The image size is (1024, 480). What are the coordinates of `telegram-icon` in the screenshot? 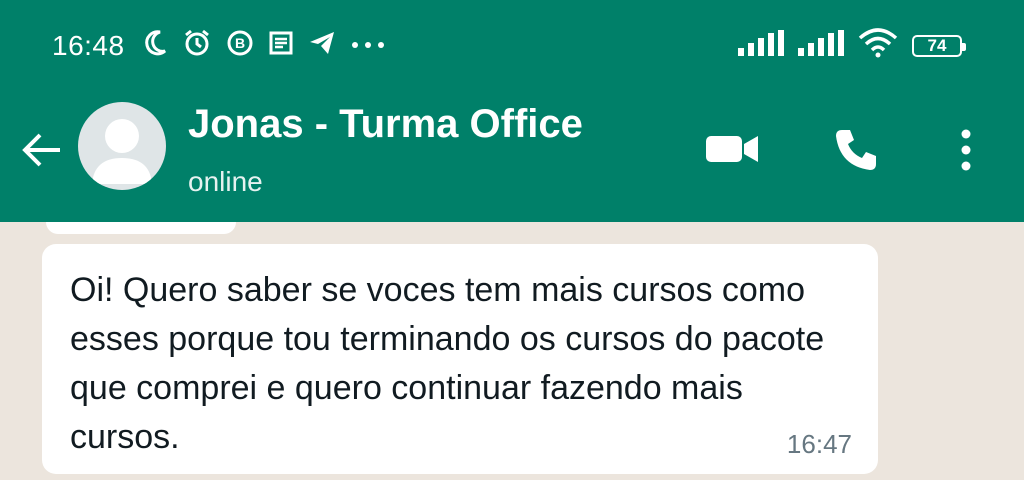 It's located at (322, 45).